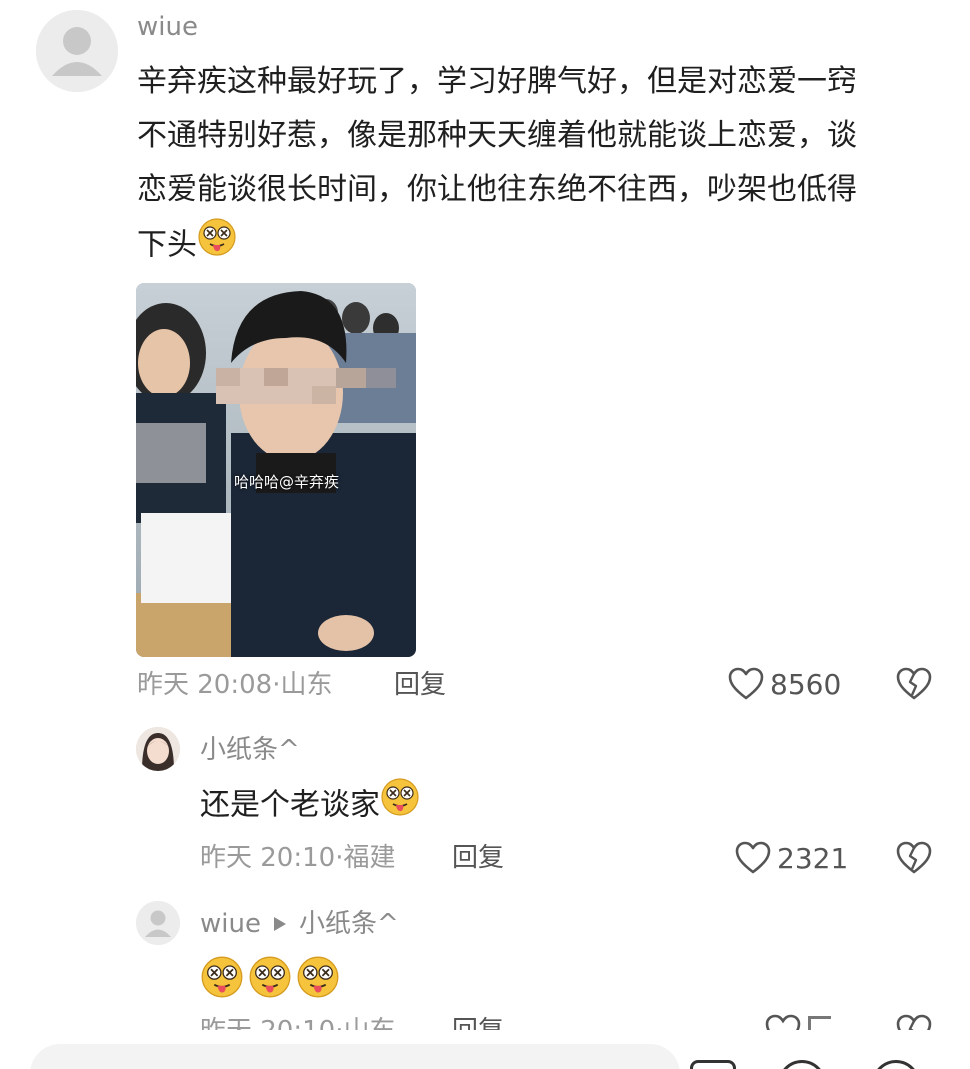  I want to click on comment-username: wiue, so click(167, 27).